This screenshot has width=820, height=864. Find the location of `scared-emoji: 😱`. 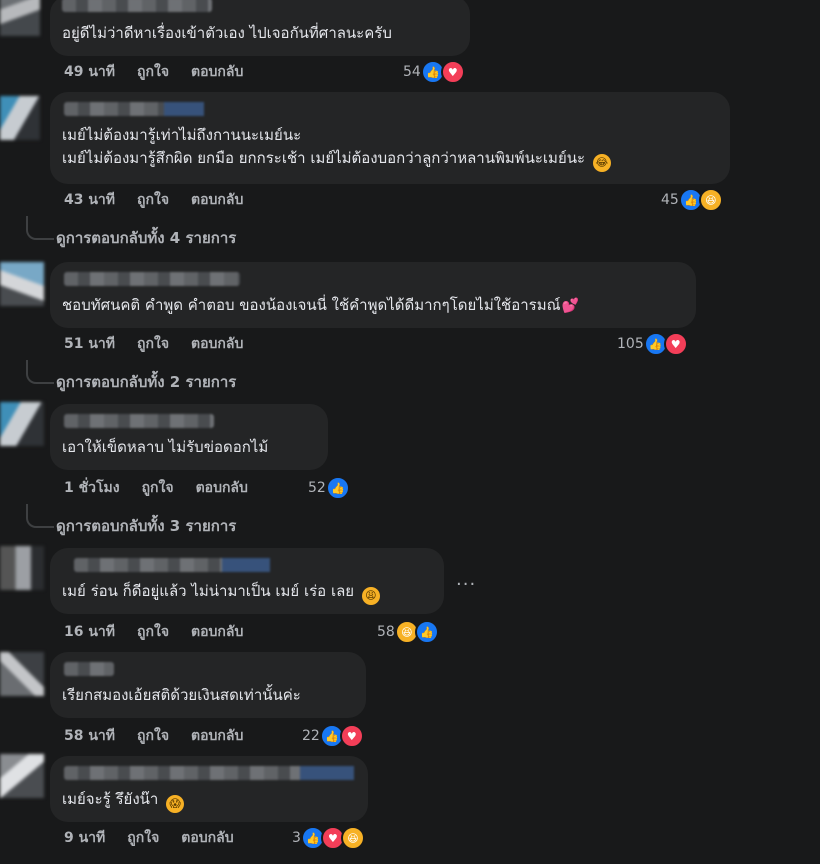

scared-emoji: 😱 is located at coordinates (175, 804).